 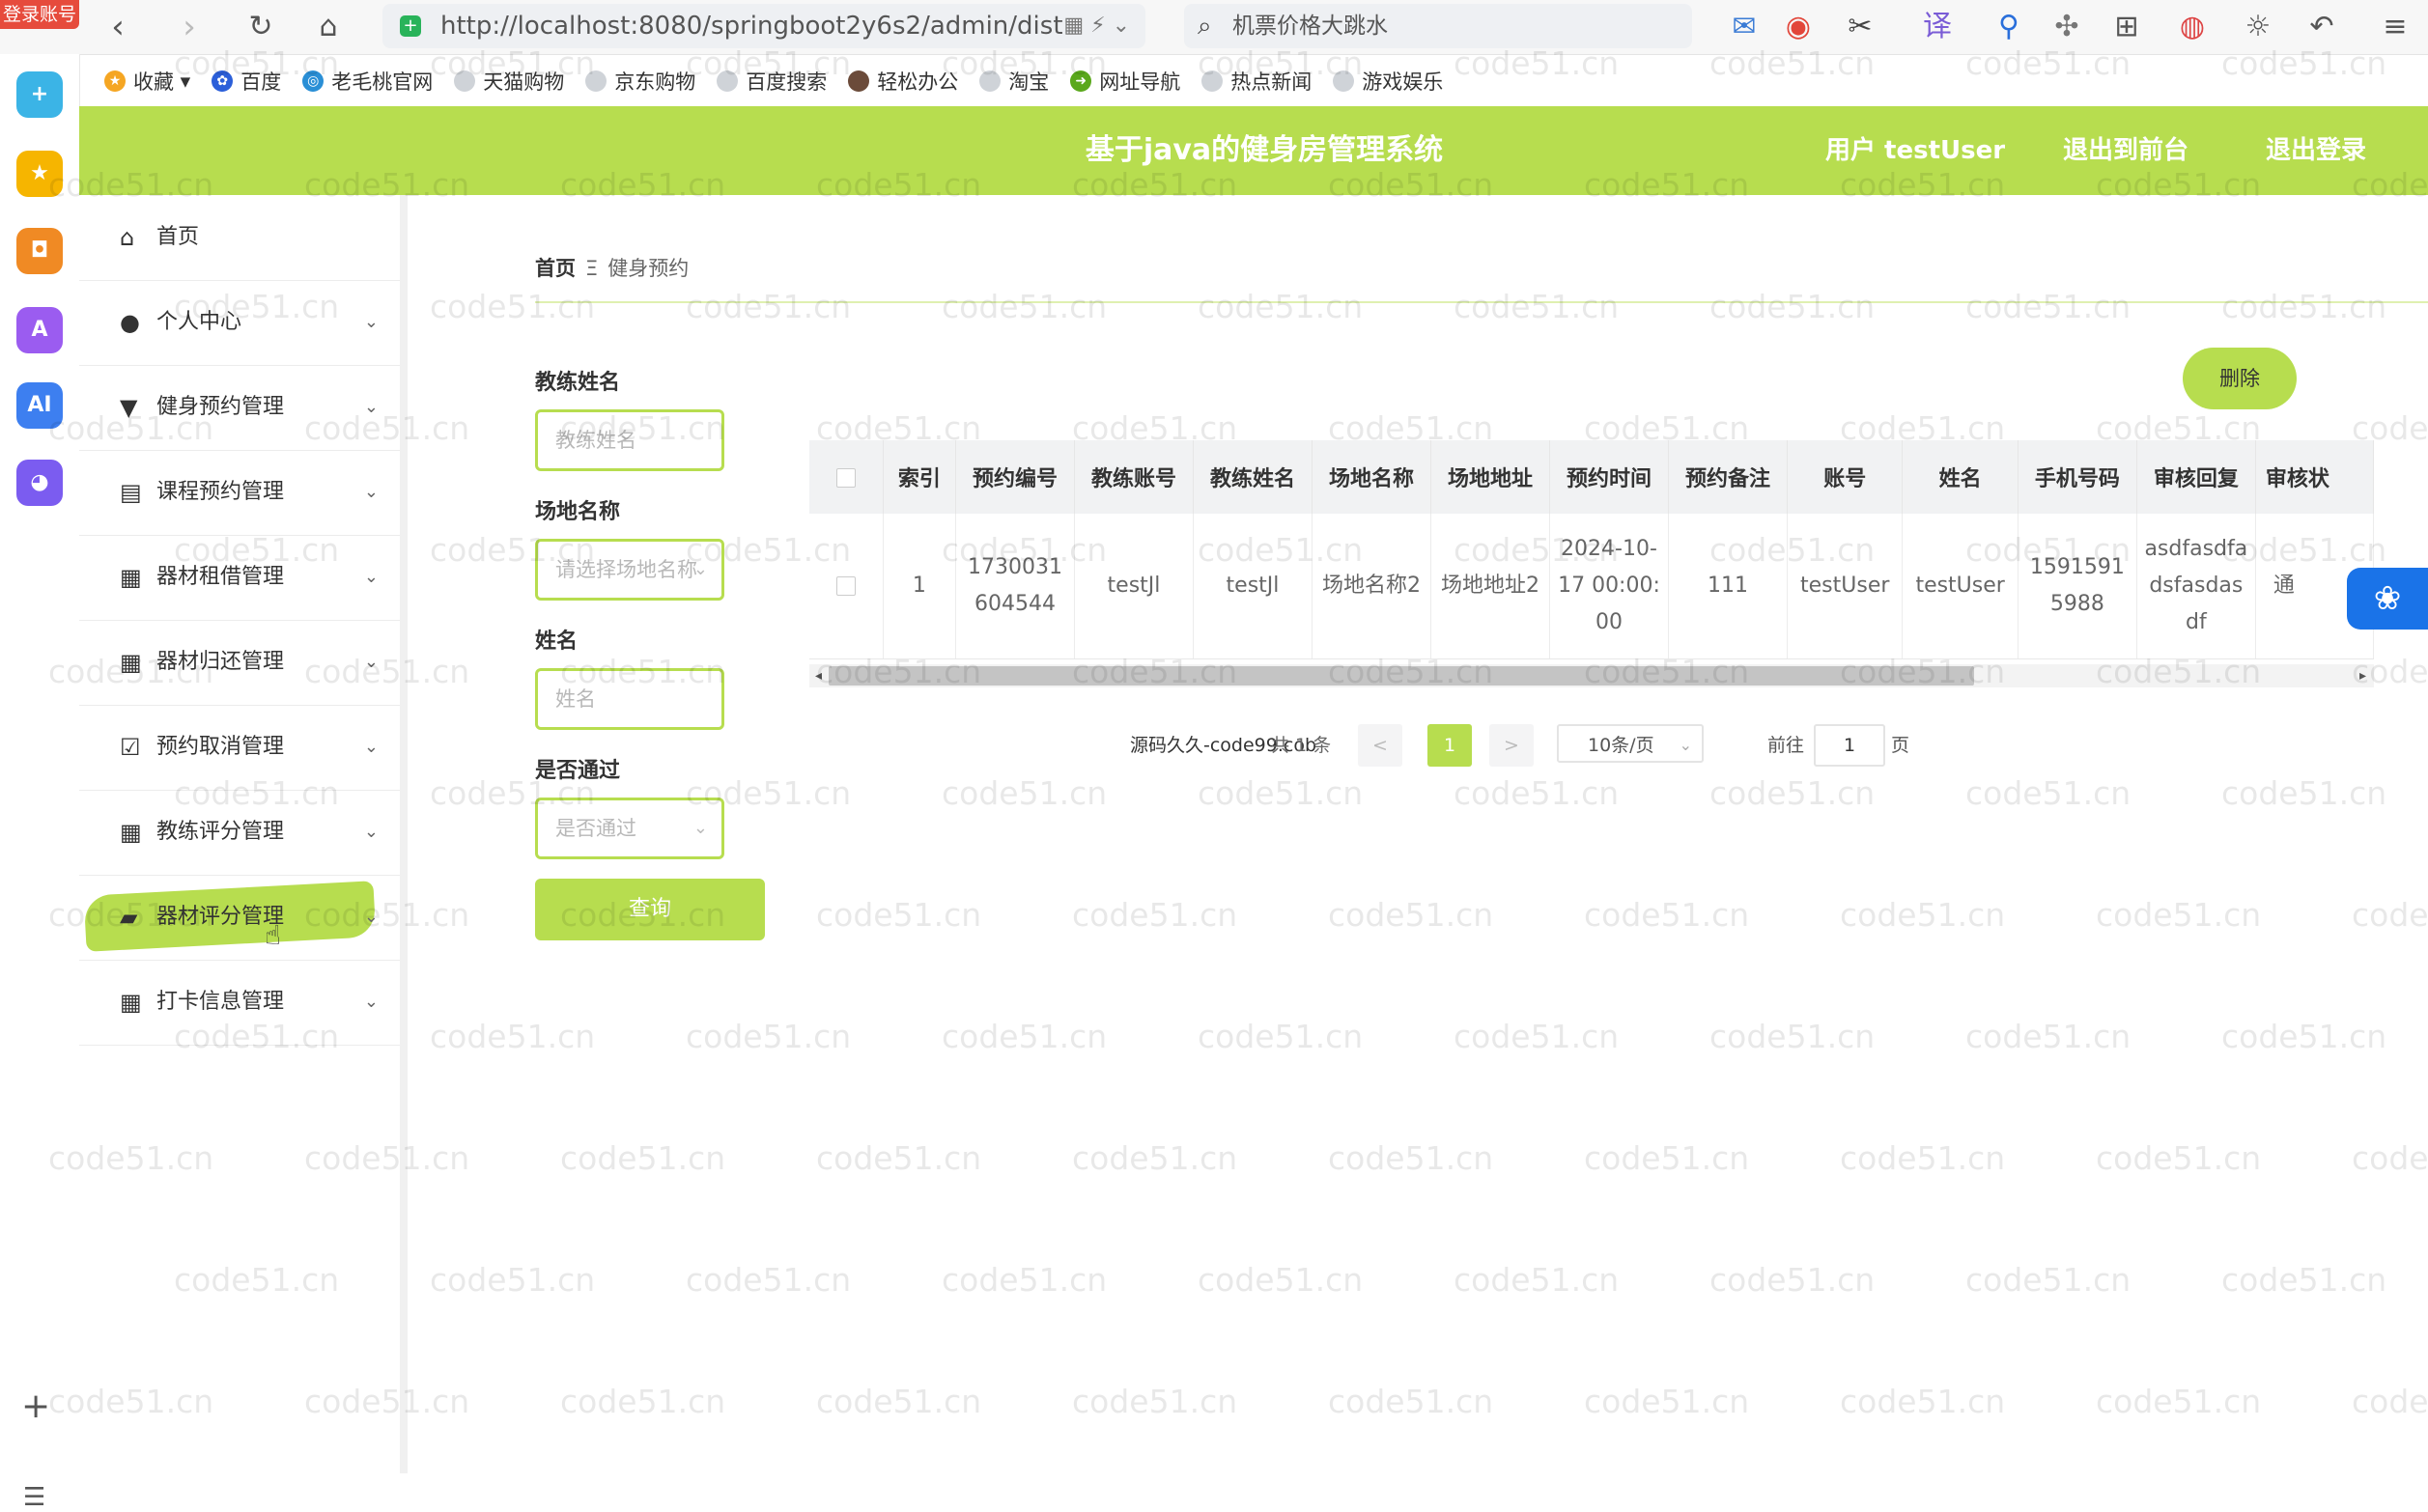 I want to click on breadcrumb: 首页 Ξ 健身预约, so click(x=612, y=268).